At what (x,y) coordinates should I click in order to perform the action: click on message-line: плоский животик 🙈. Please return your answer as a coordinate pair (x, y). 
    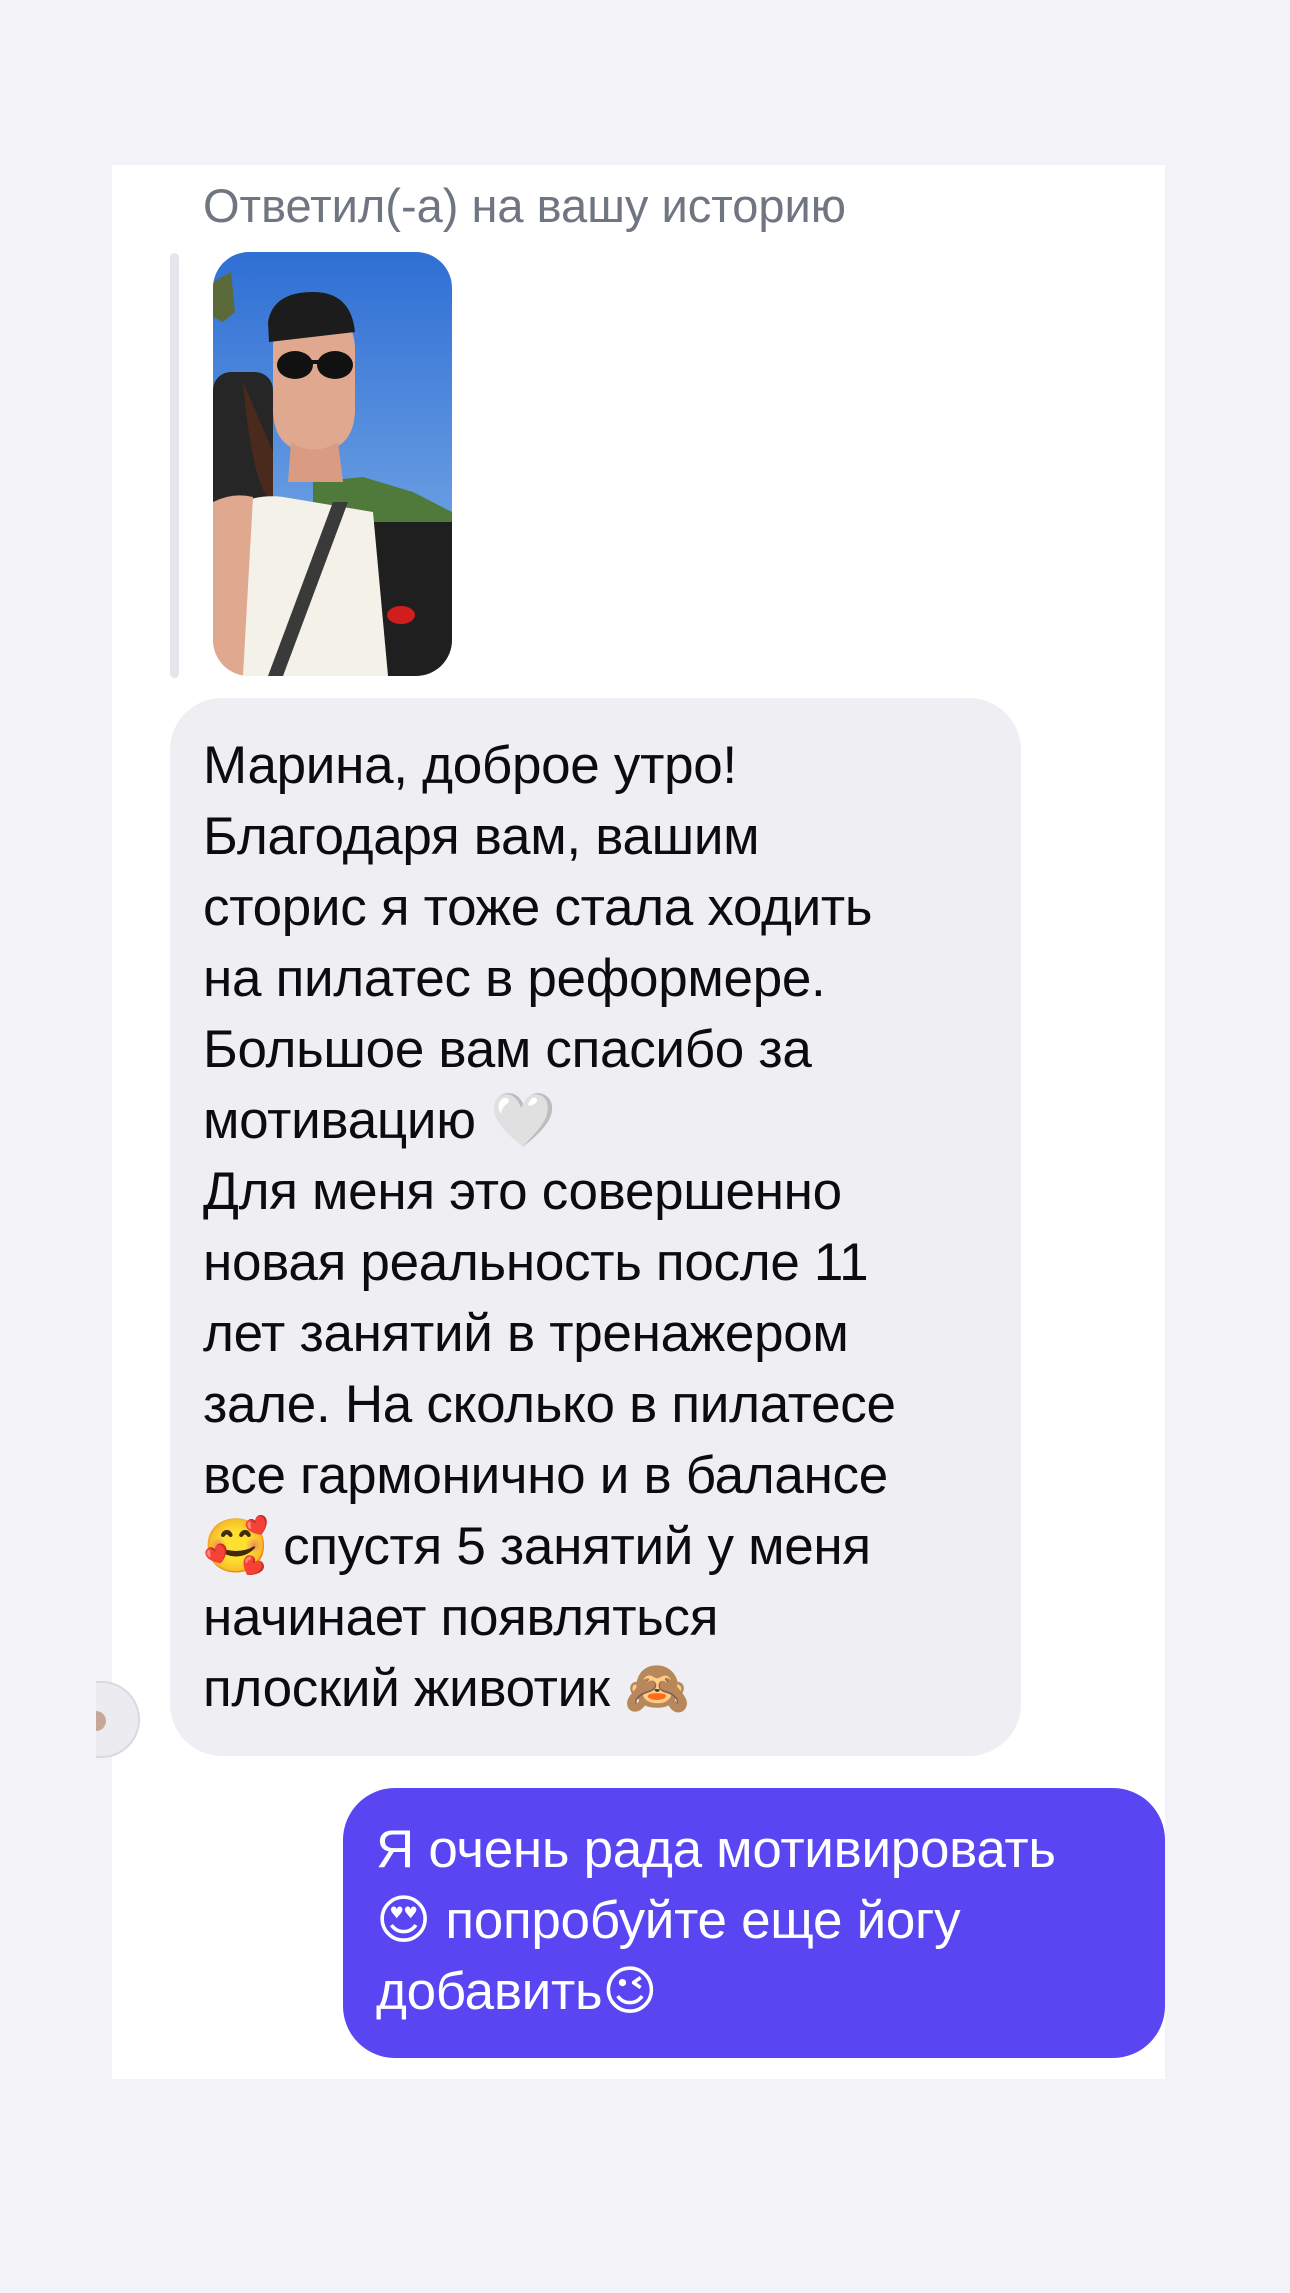
    Looking at the image, I should click on (446, 1688).